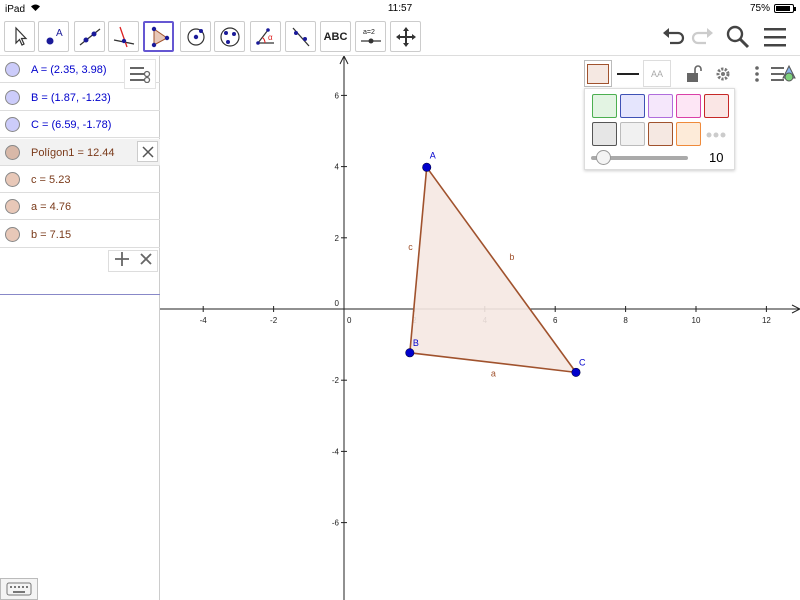 The image size is (800, 600). What do you see at coordinates (270, 37) in the screenshot?
I see `angle-tool-label: α` at bounding box center [270, 37].